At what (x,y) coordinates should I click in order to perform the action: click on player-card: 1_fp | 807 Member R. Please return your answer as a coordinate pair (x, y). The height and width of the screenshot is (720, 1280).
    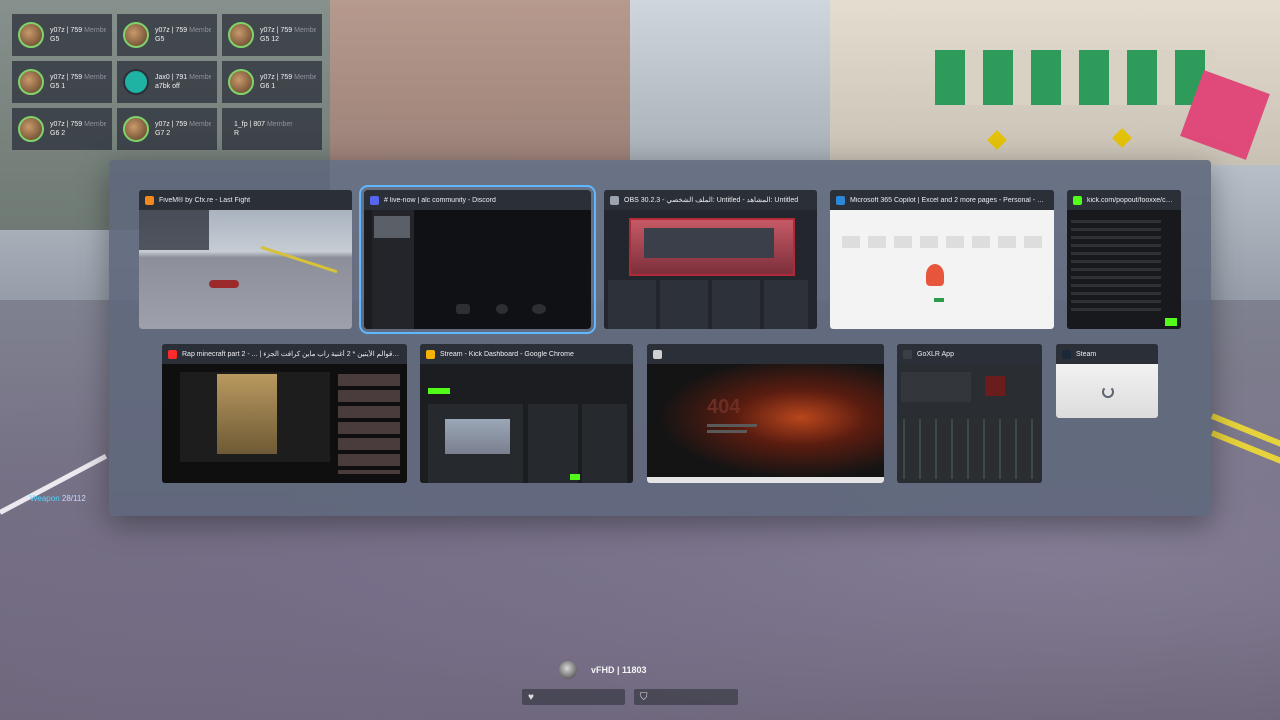
    Looking at the image, I should click on (272, 129).